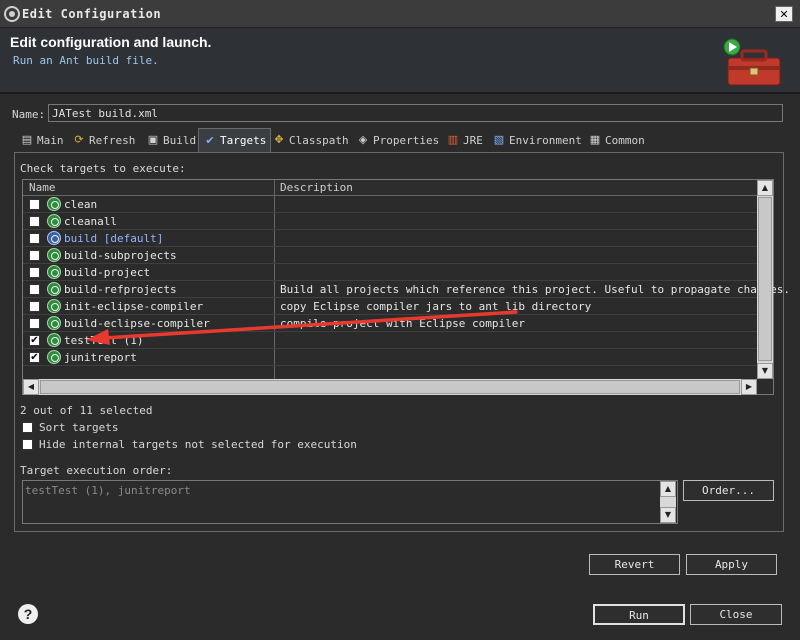 The width and height of the screenshot is (800, 640). Describe the element at coordinates (31, 387) in the screenshot. I see `scroll-left-arrow-icon: ◀` at that location.